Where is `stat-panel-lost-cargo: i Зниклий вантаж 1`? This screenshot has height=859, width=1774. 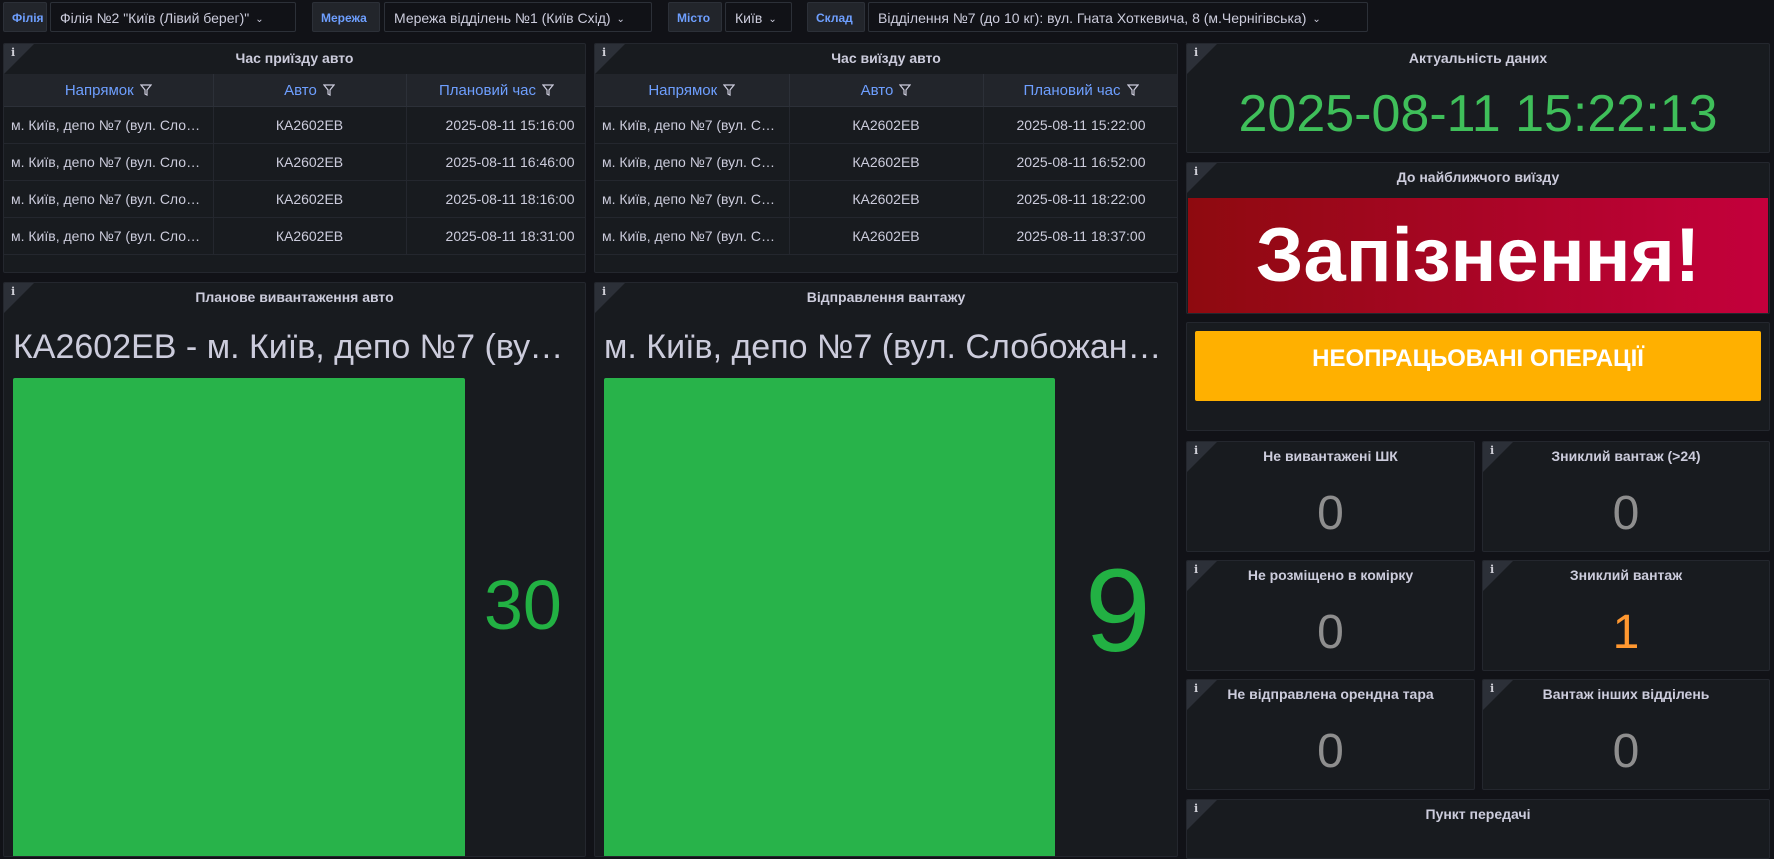 stat-panel-lost-cargo: i Зниклий вантаж 1 is located at coordinates (1626, 615).